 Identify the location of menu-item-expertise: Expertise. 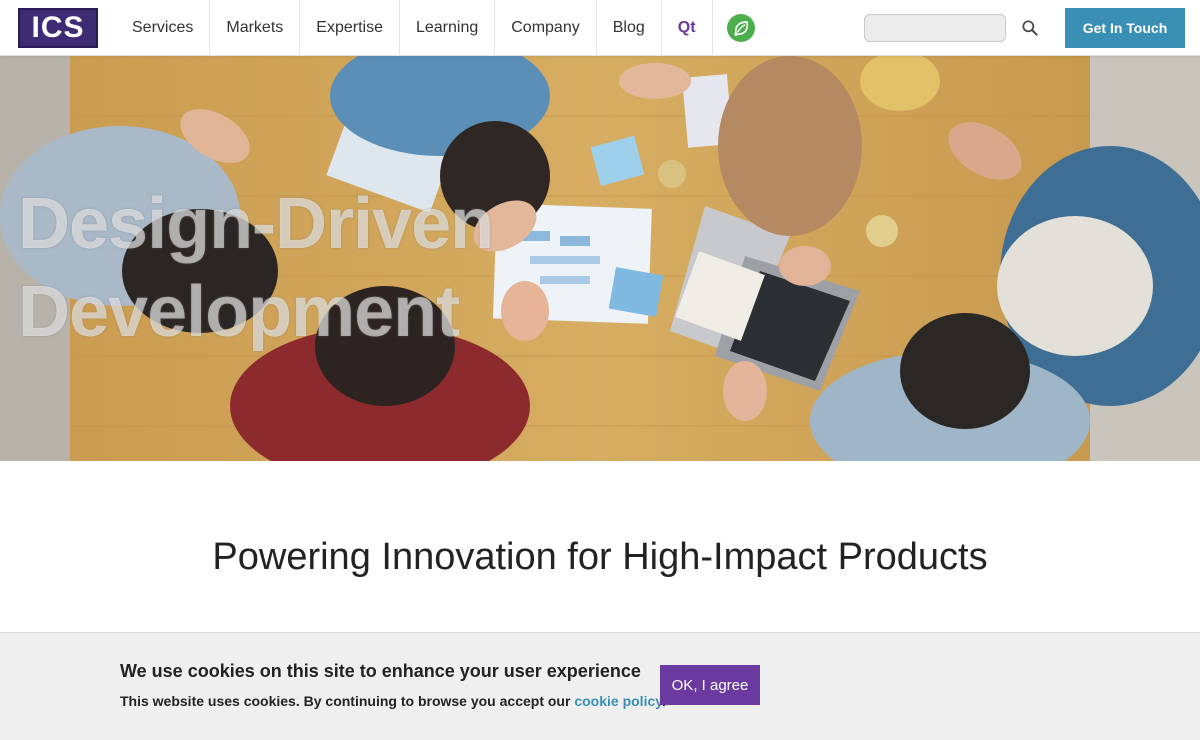
(350, 28).